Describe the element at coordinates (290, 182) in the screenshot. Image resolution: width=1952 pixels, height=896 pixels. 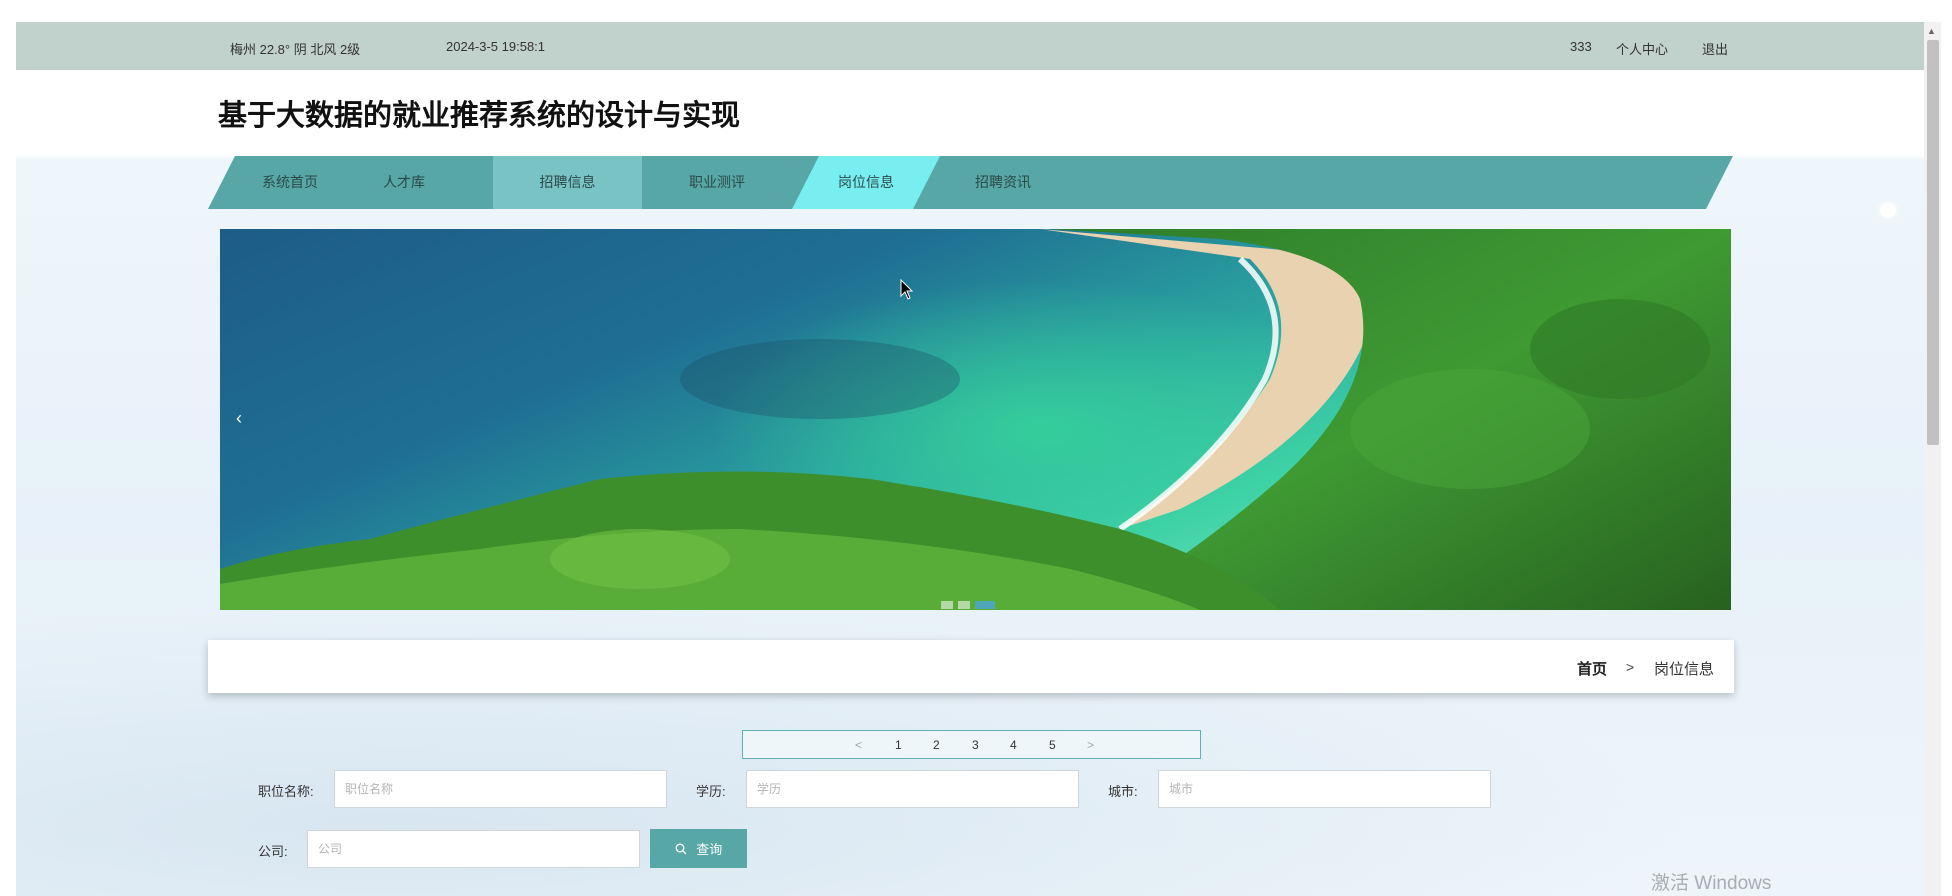
I see `nav-item-home: 系统首页` at that location.